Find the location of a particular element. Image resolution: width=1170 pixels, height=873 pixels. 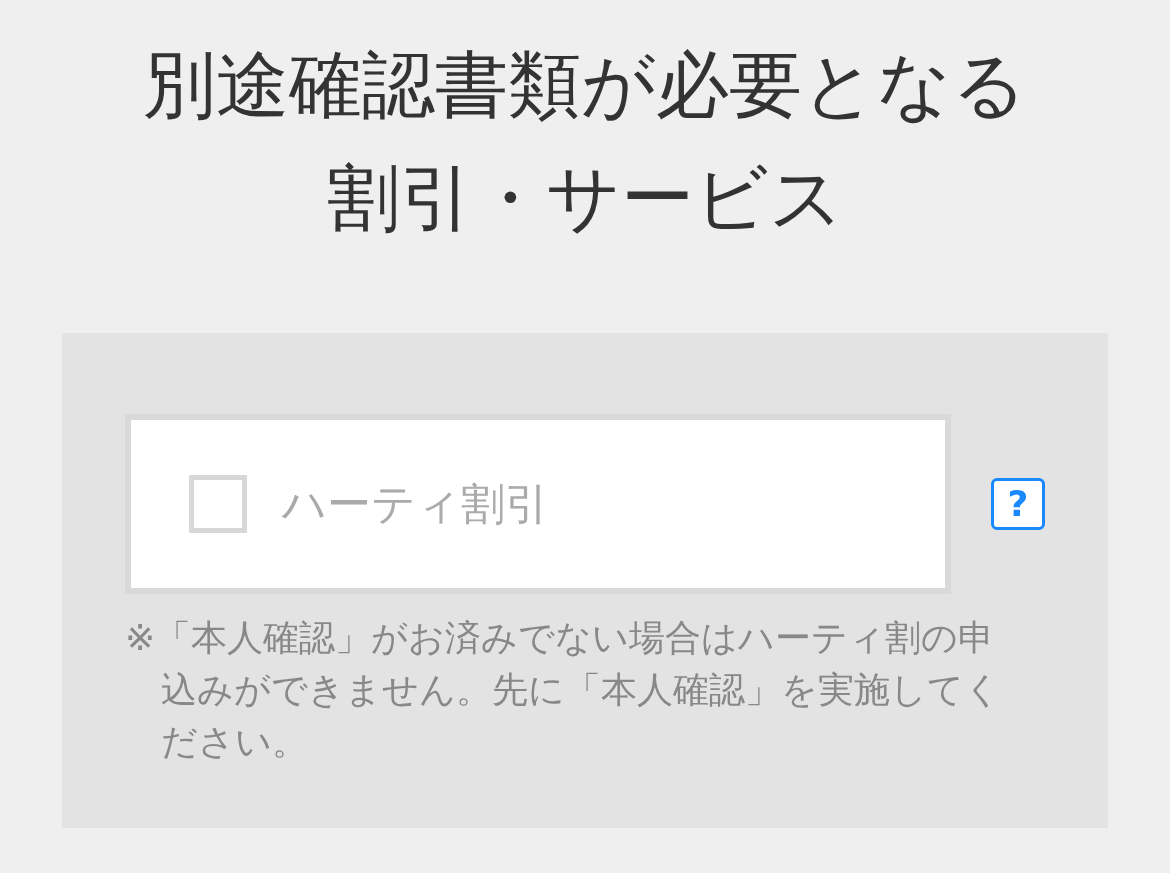

note-text: ※「本人確認」がお済みでない場合はハーティ割の申込みができません。先に「本人確認」を実施してください。 is located at coordinates (563, 690).